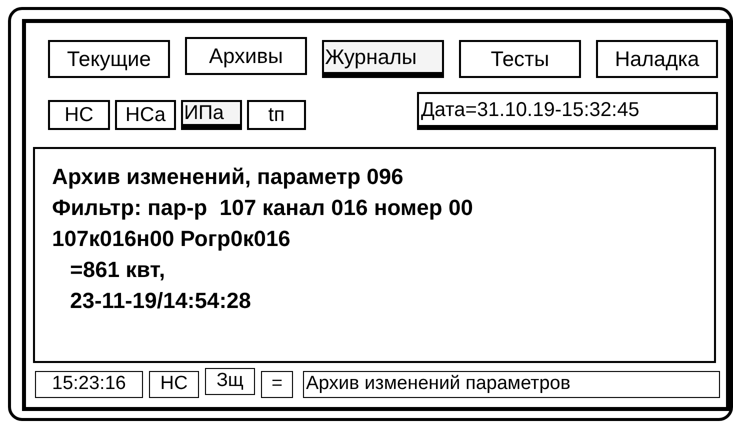 The image size is (733, 426). I want to click on protection-indicator: Зщ, so click(230, 381).